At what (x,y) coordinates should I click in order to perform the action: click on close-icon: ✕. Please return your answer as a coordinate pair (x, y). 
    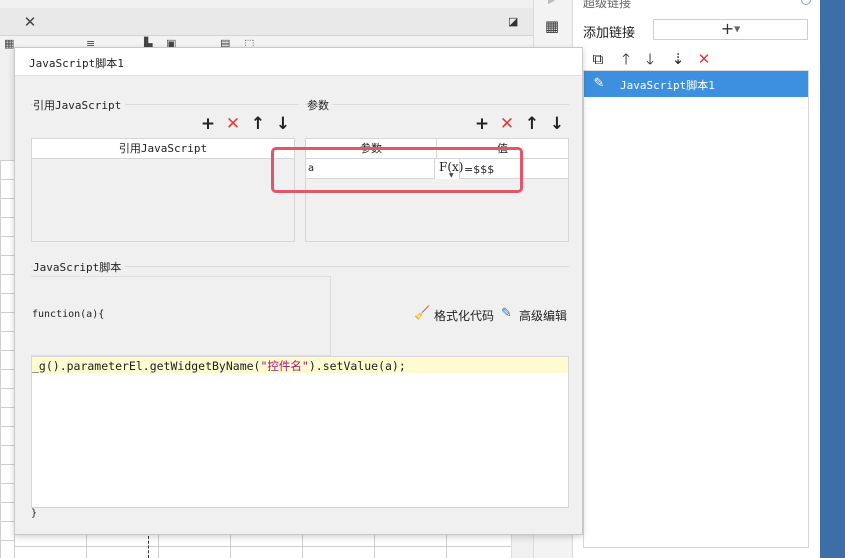
    Looking at the image, I should click on (30, 22).